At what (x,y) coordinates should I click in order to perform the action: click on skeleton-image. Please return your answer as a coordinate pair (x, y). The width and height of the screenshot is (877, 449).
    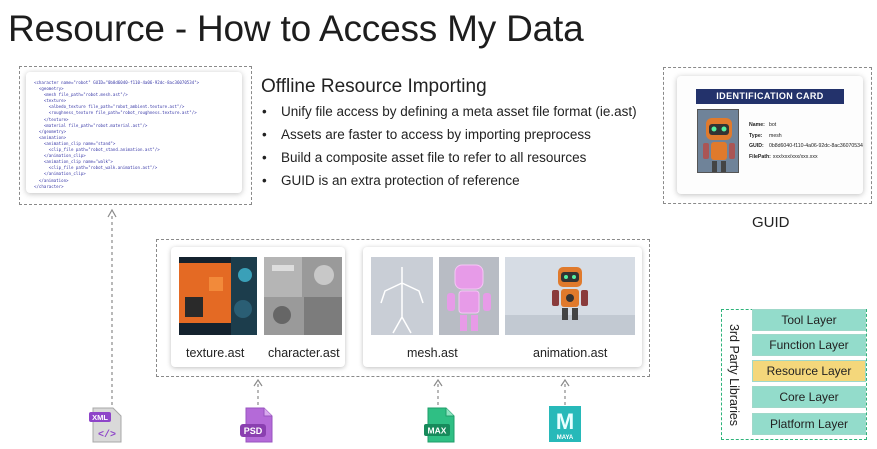
    Looking at the image, I should click on (402, 296).